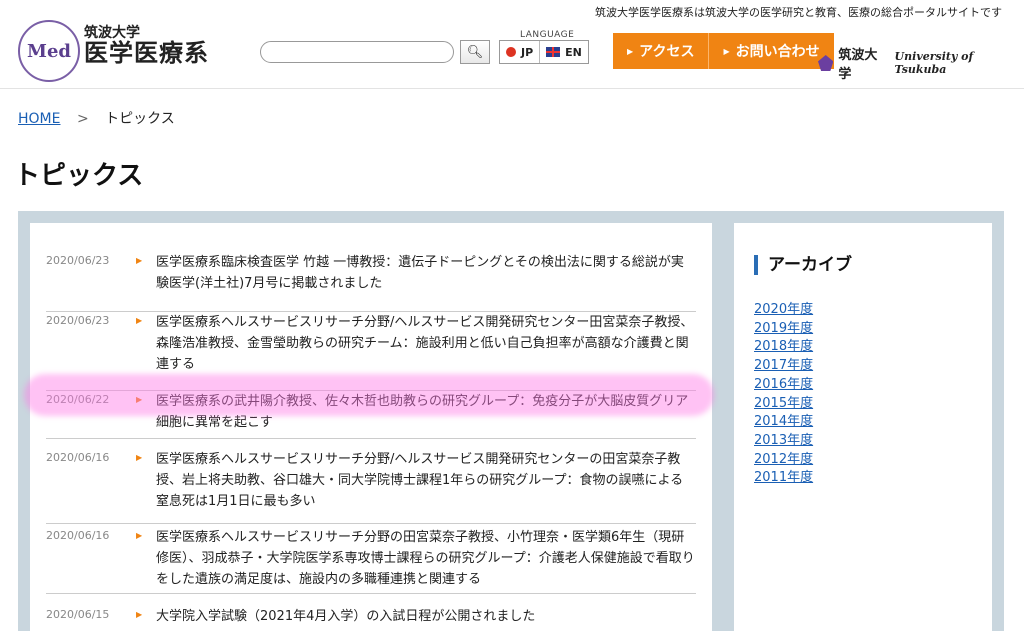 The image size is (1024, 638). What do you see at coordinates (357, 52) in the screenshot?
I see `search-input` at bounding box center [357, 52].